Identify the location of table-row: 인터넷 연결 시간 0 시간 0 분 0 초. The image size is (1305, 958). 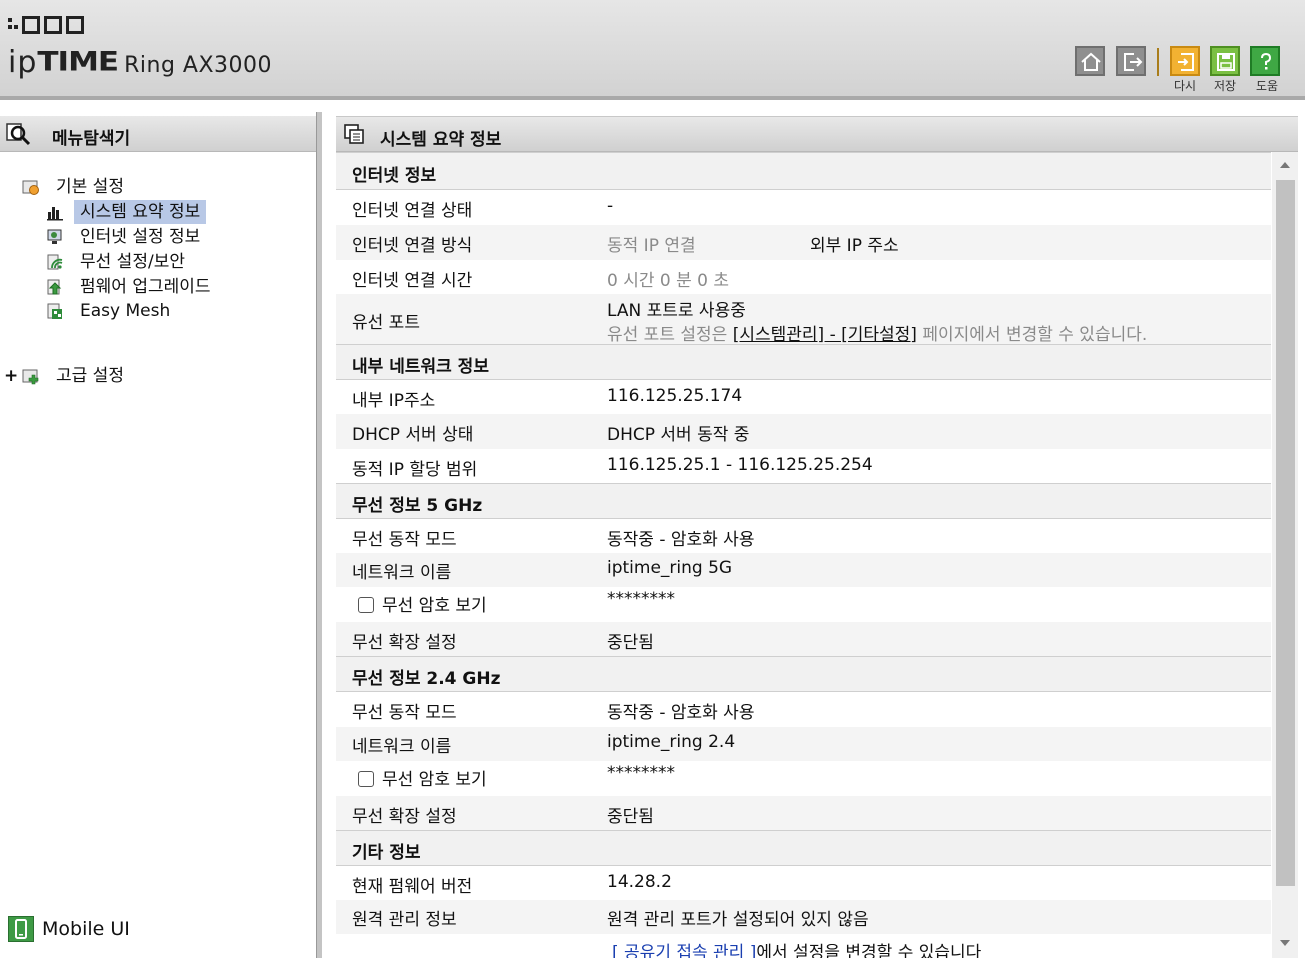
(803, 277).